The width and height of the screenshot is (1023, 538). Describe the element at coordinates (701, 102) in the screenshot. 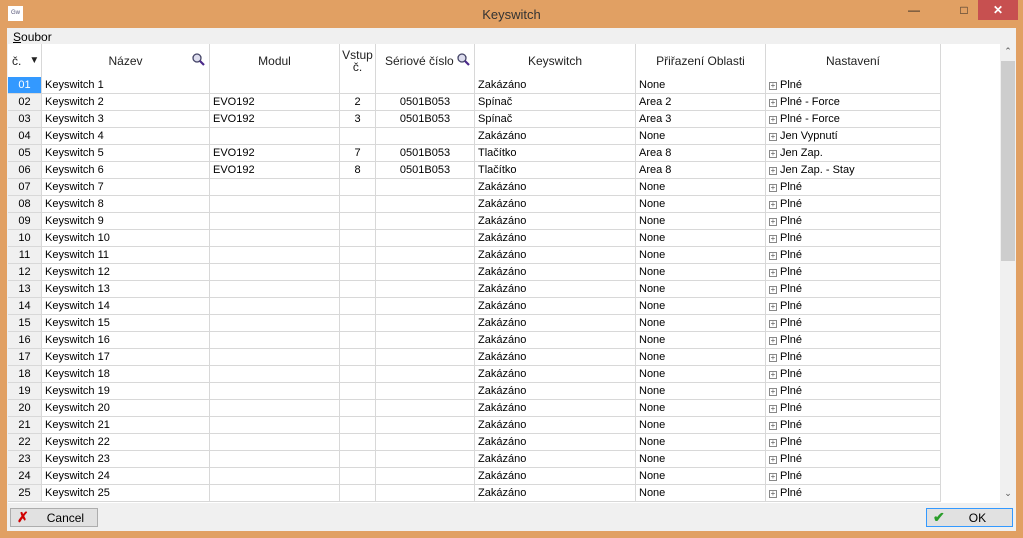

I see `cell-area: Area 2` at that location.